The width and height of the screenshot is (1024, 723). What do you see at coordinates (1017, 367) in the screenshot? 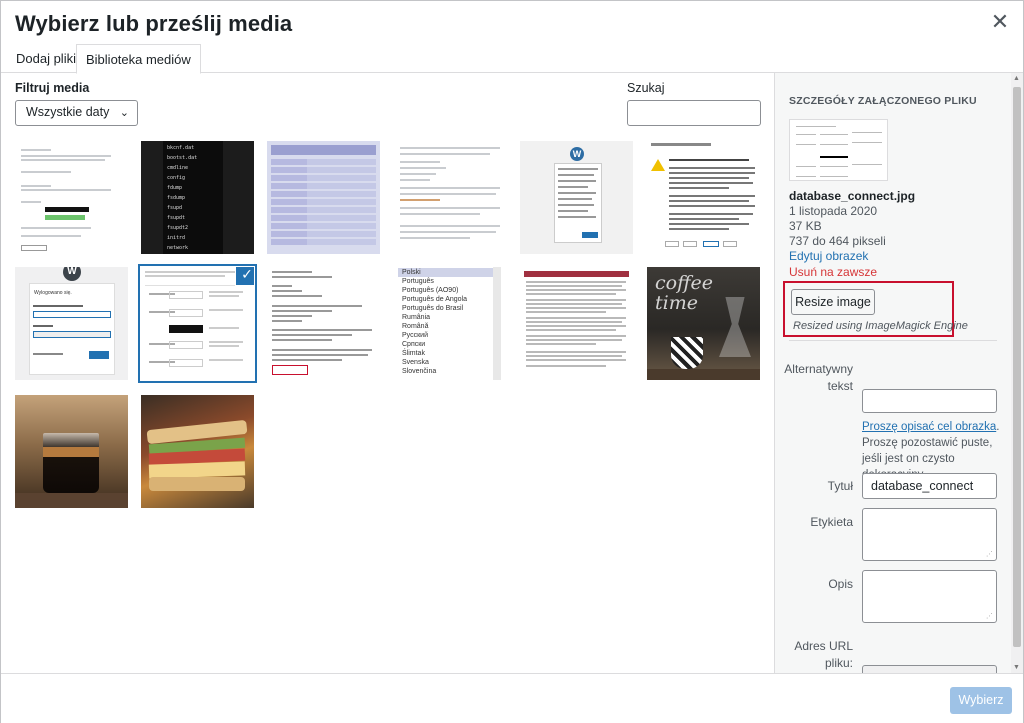
I see `scrollbar-thumb` at bounding box center [1017, 367].